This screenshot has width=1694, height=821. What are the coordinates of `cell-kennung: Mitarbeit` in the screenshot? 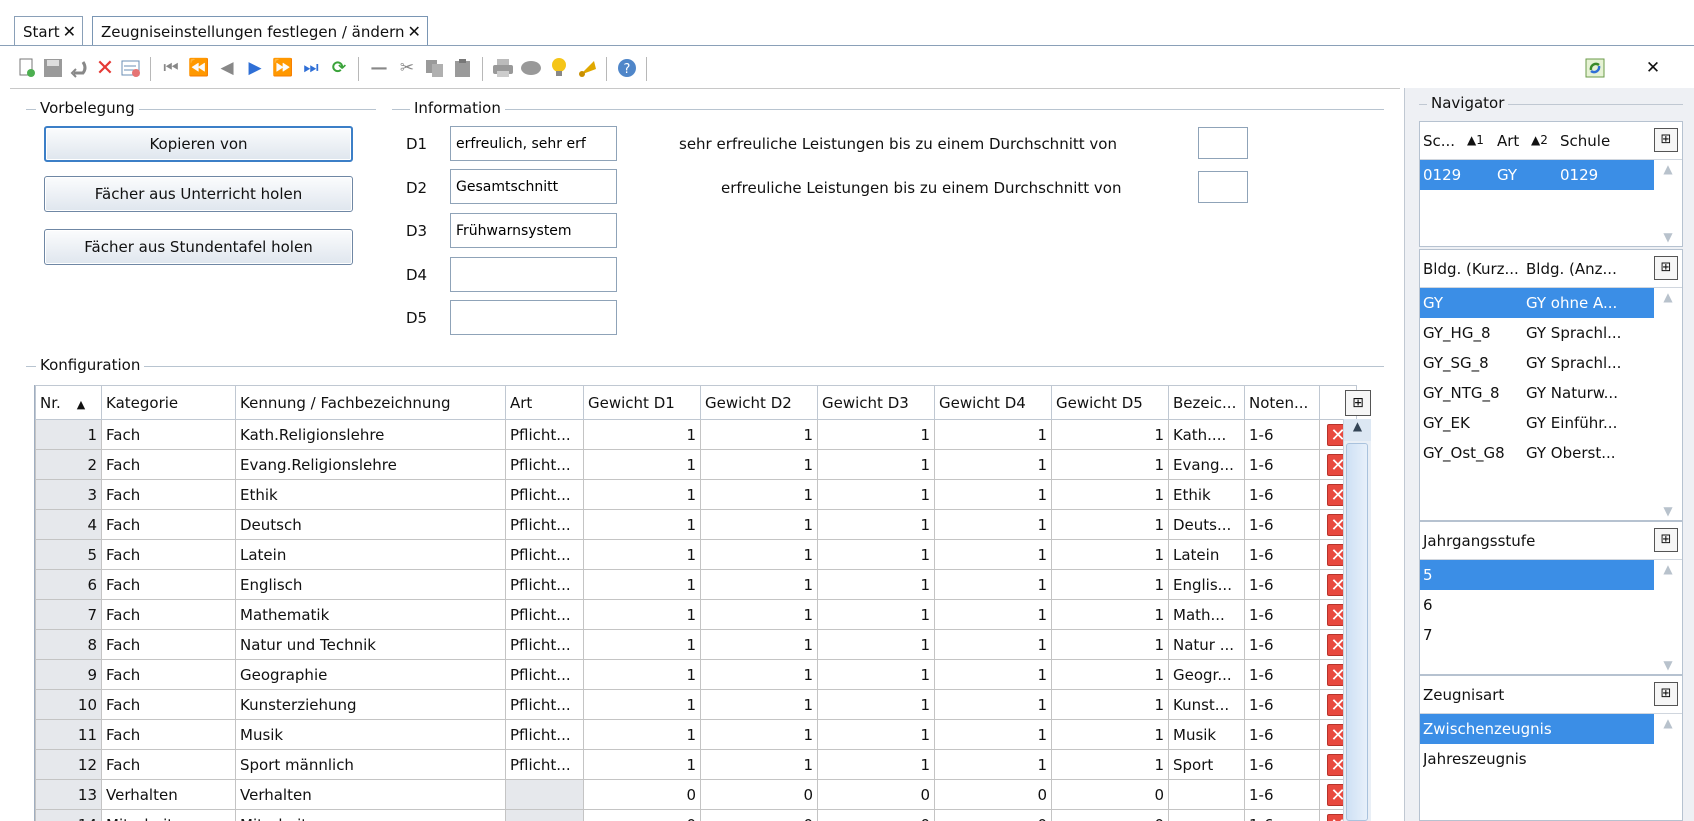 It's located at (370, 815).